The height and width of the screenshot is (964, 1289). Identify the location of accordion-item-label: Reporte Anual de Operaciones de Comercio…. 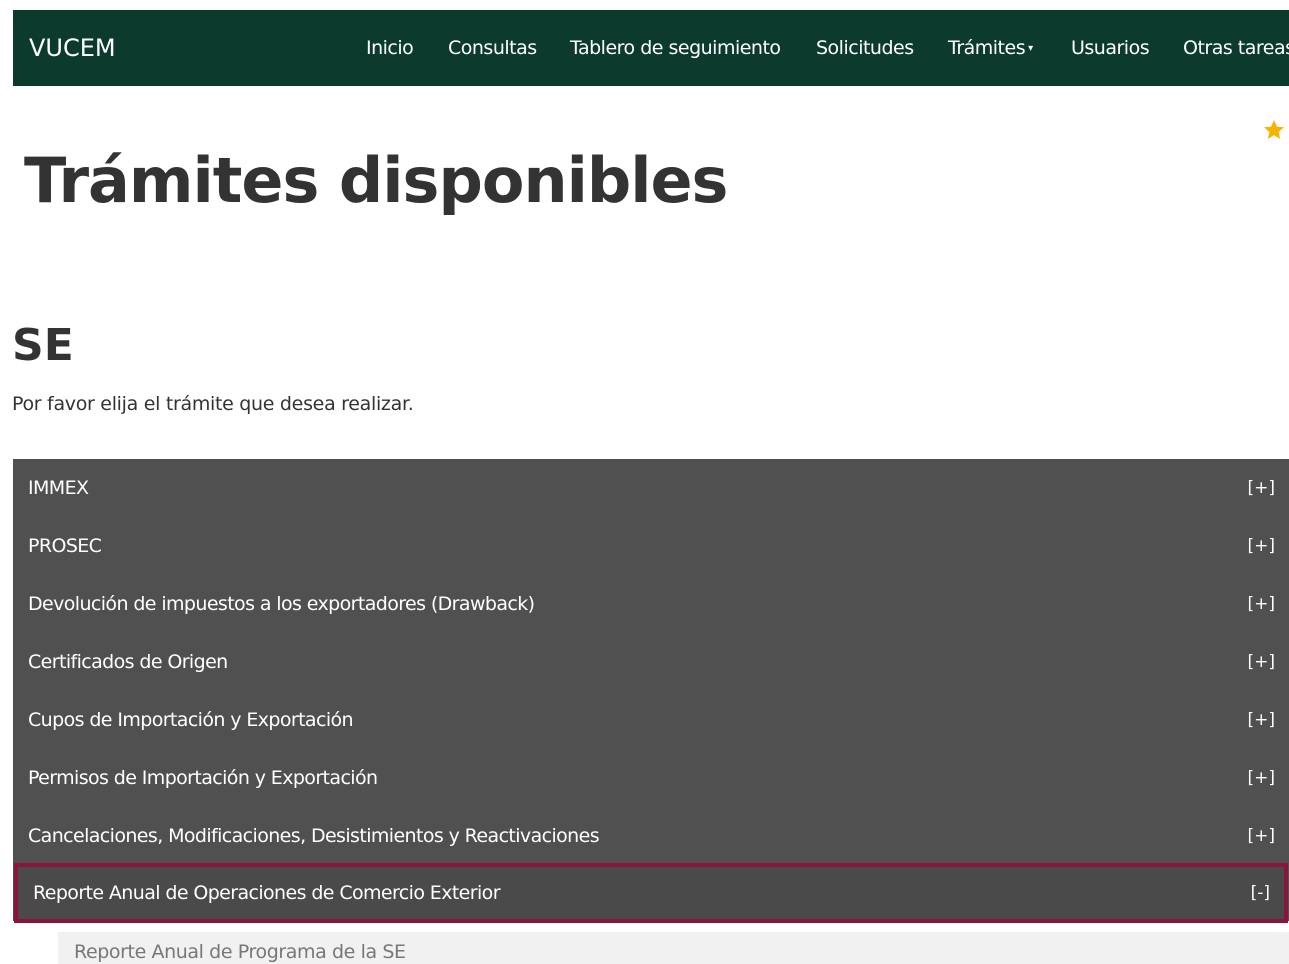
(267, 893).